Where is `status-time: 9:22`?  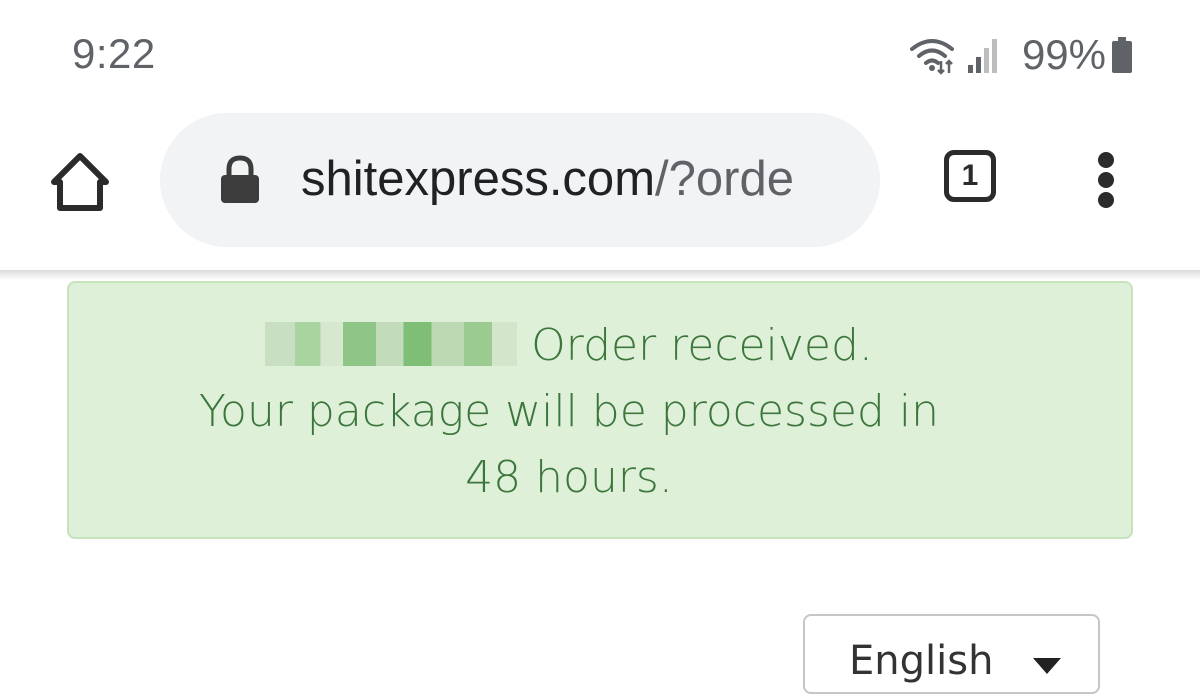
status-time: 9:22 is located at coordinates (114, 53).